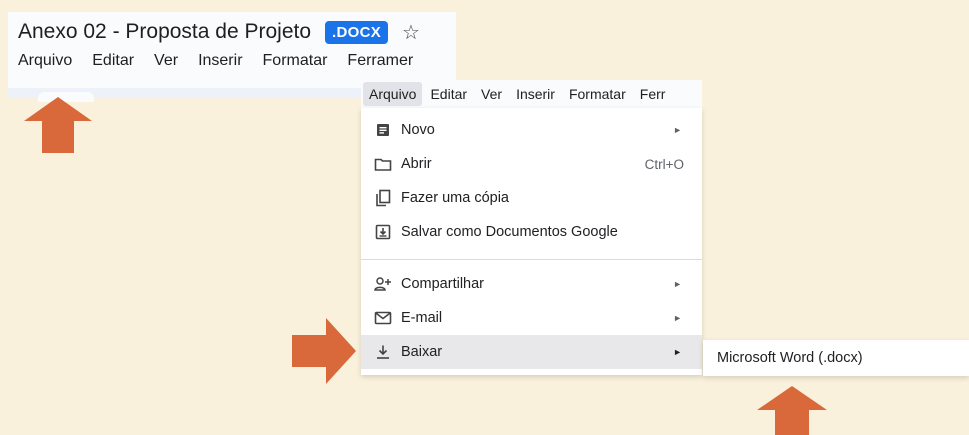  What do you see at coordinates (324, 351) in the screenshot?
I see `arrow-right-icon` at bounding box center [324, 351].